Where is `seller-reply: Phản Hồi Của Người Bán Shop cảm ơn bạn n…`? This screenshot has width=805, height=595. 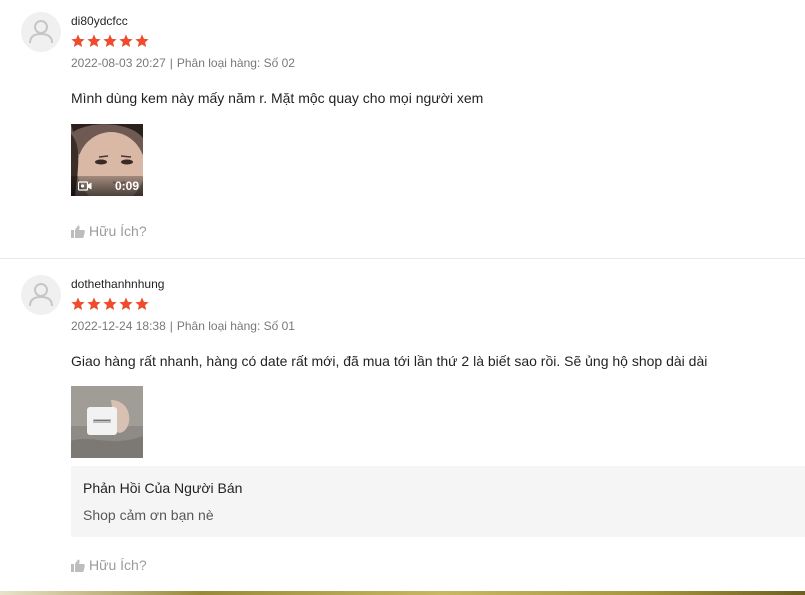 seller-reply: Phản Hồi Của Người Bán Shop cảm ơn bạn n… is located at coordinates (438, 501).